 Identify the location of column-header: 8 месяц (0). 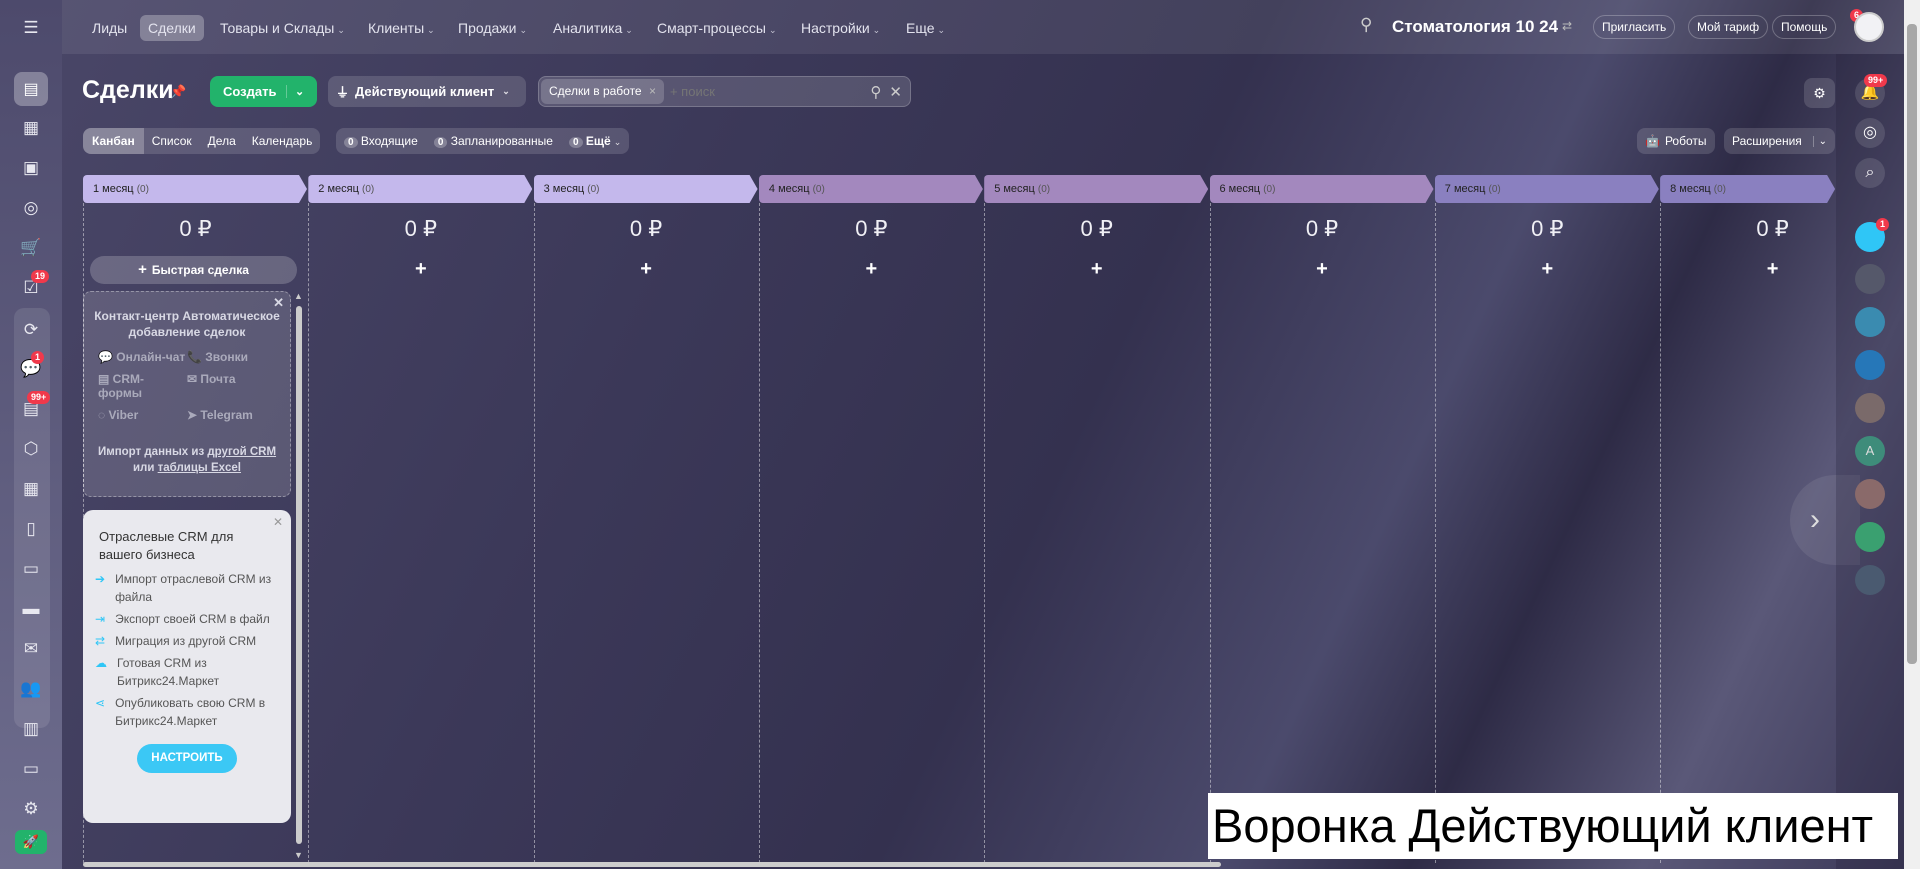
(1747, 189).